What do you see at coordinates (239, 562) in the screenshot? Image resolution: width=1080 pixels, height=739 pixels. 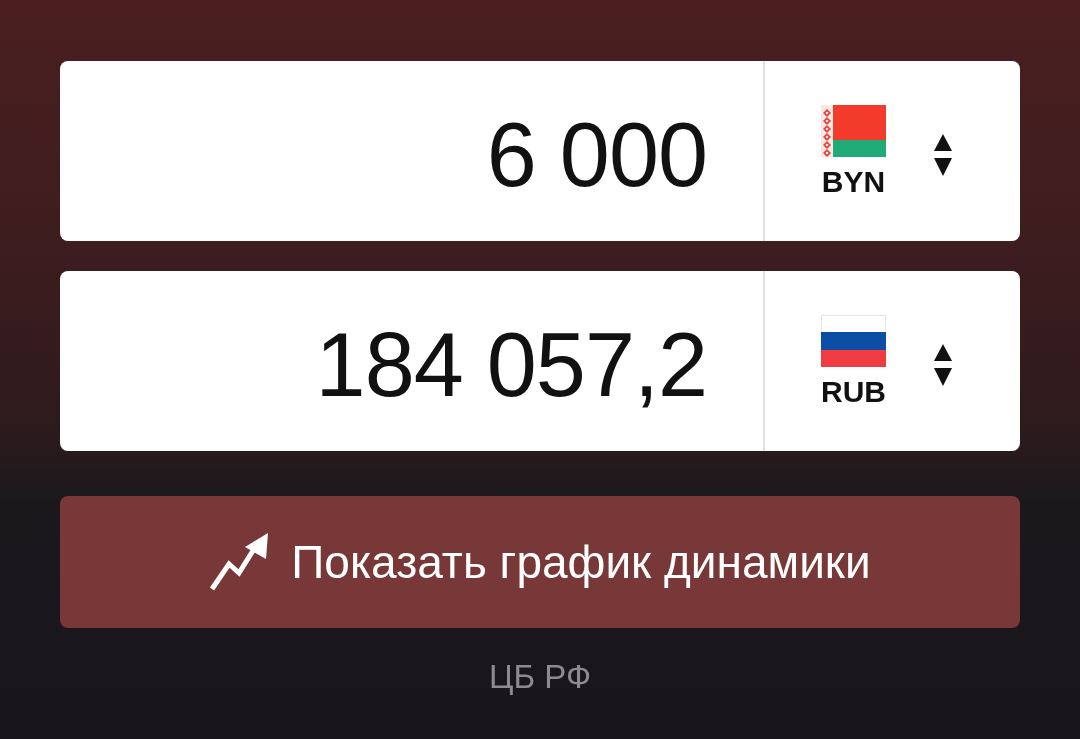 I see `trend-up-arrow-icon` at bounding box center [239, 562].